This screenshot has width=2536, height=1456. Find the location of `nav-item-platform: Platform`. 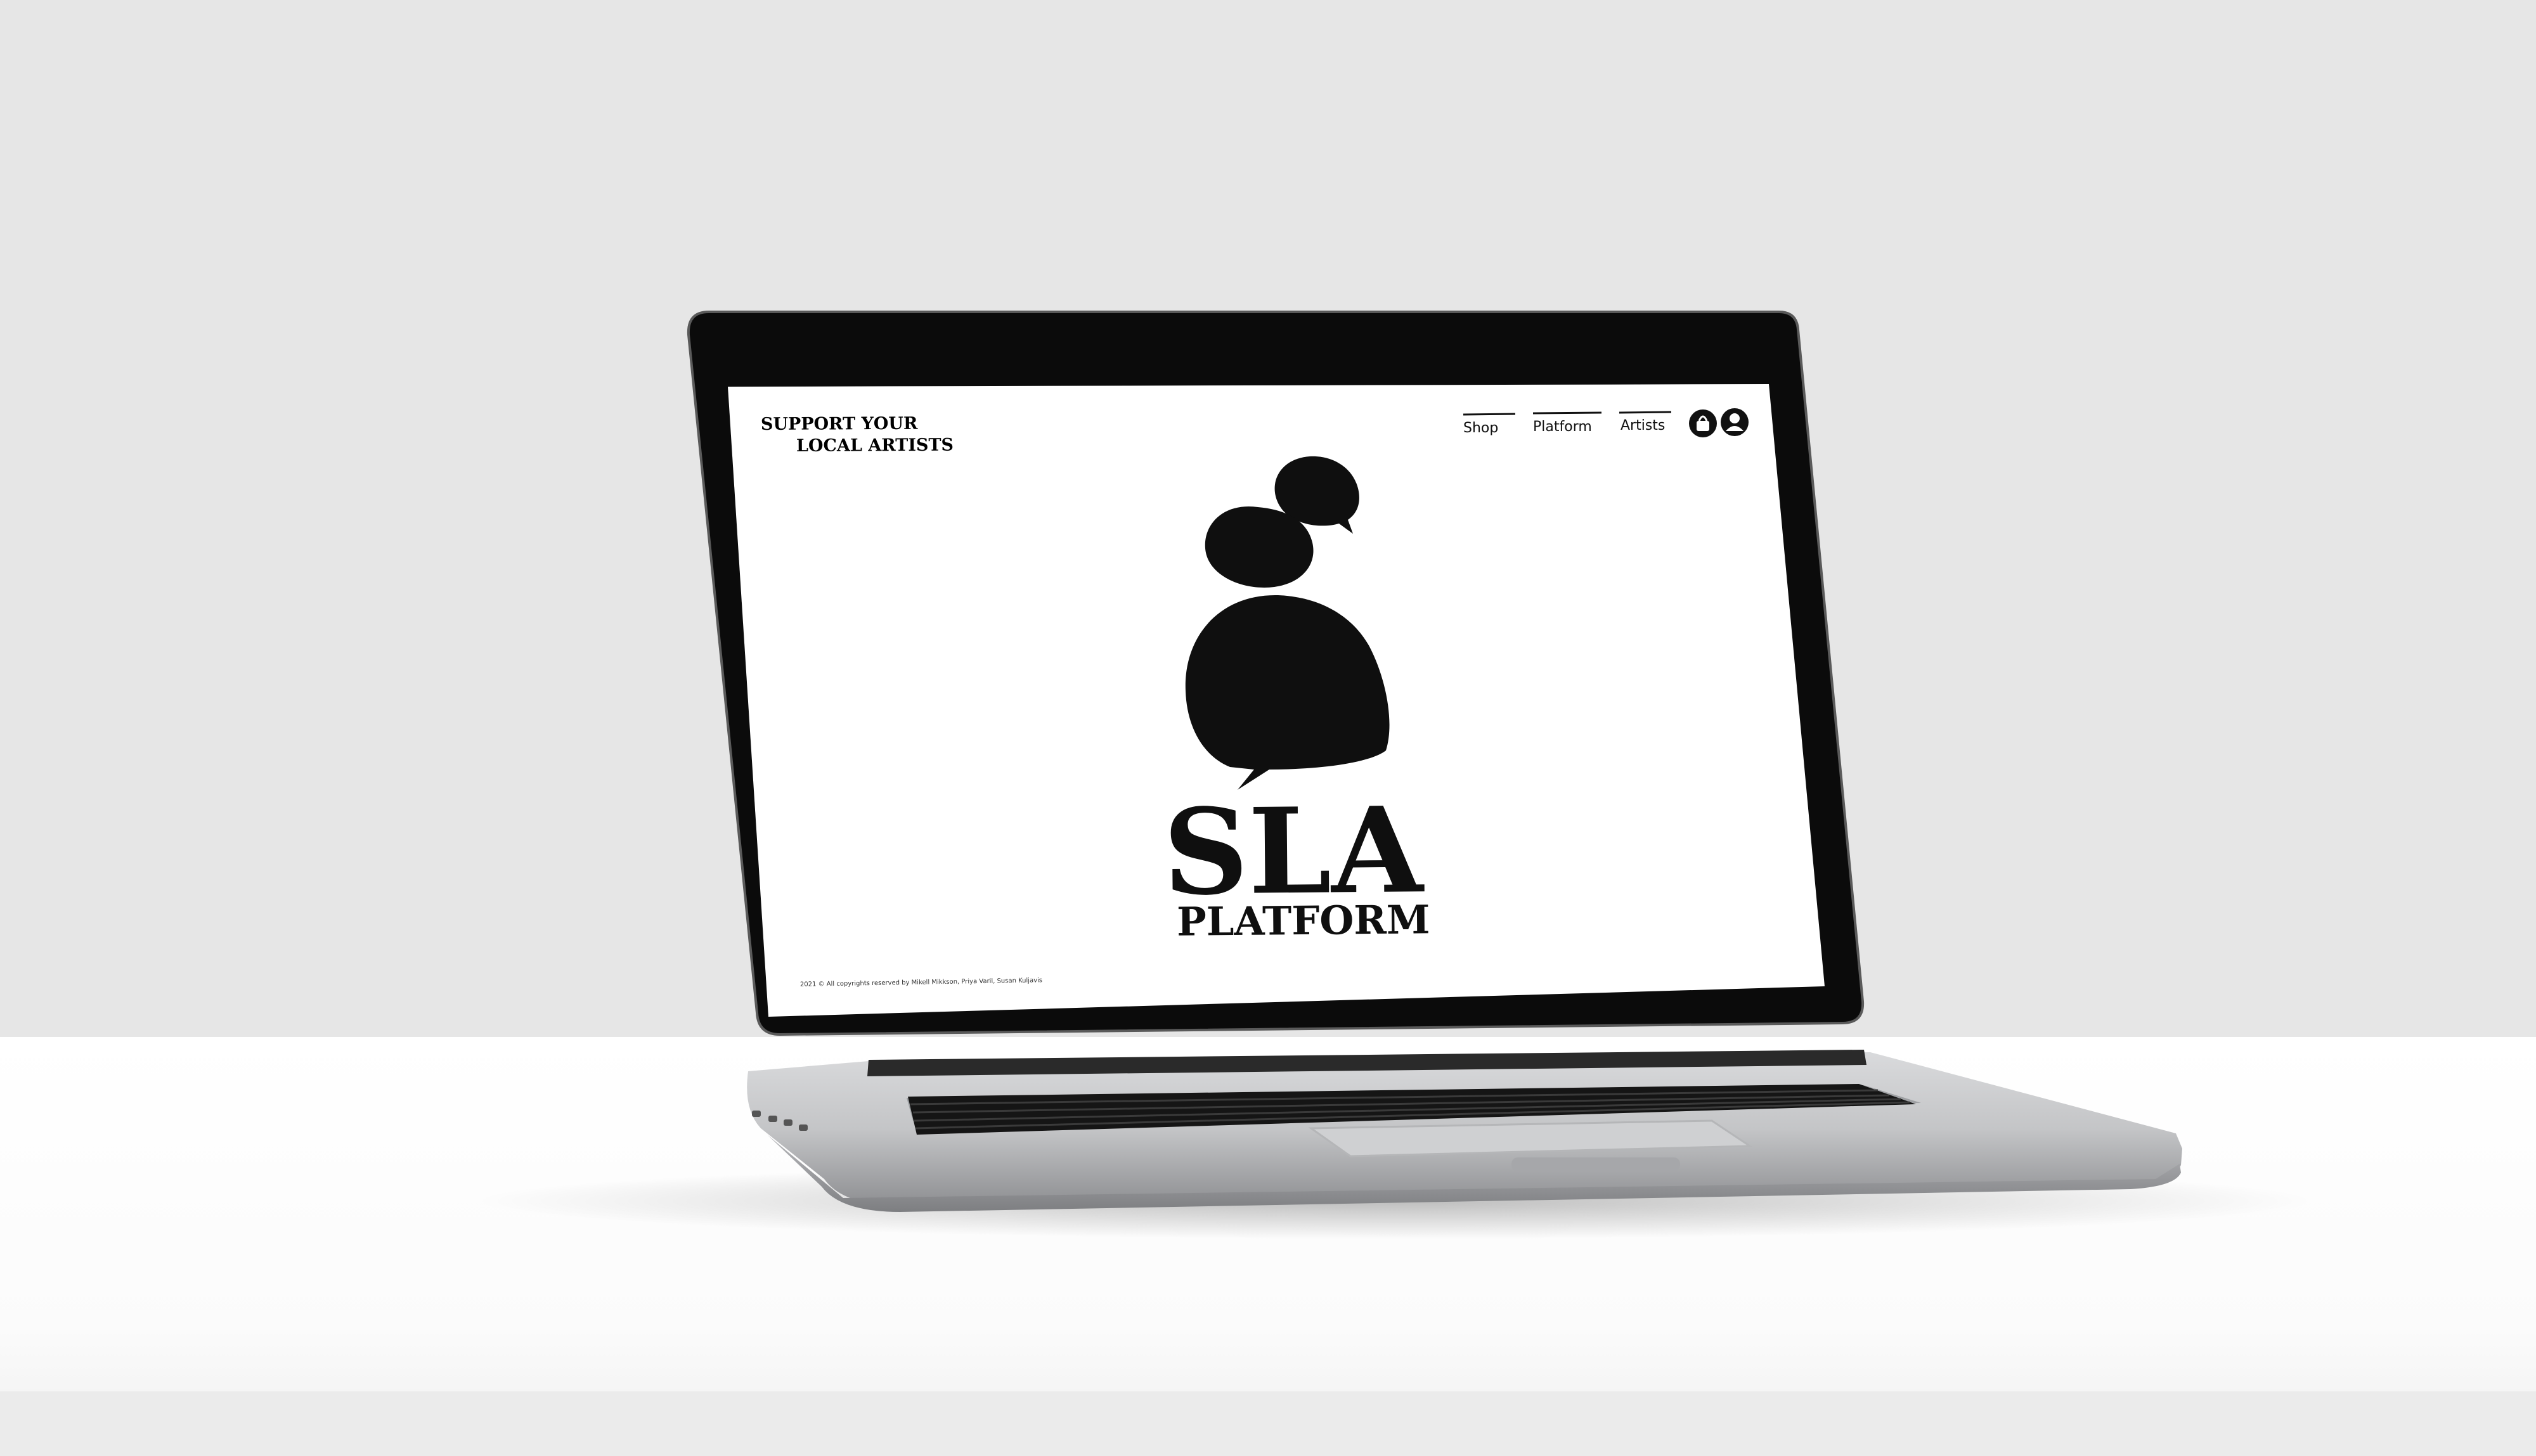

nav-item-platform: Platform is located at coordinates (1562, 427).